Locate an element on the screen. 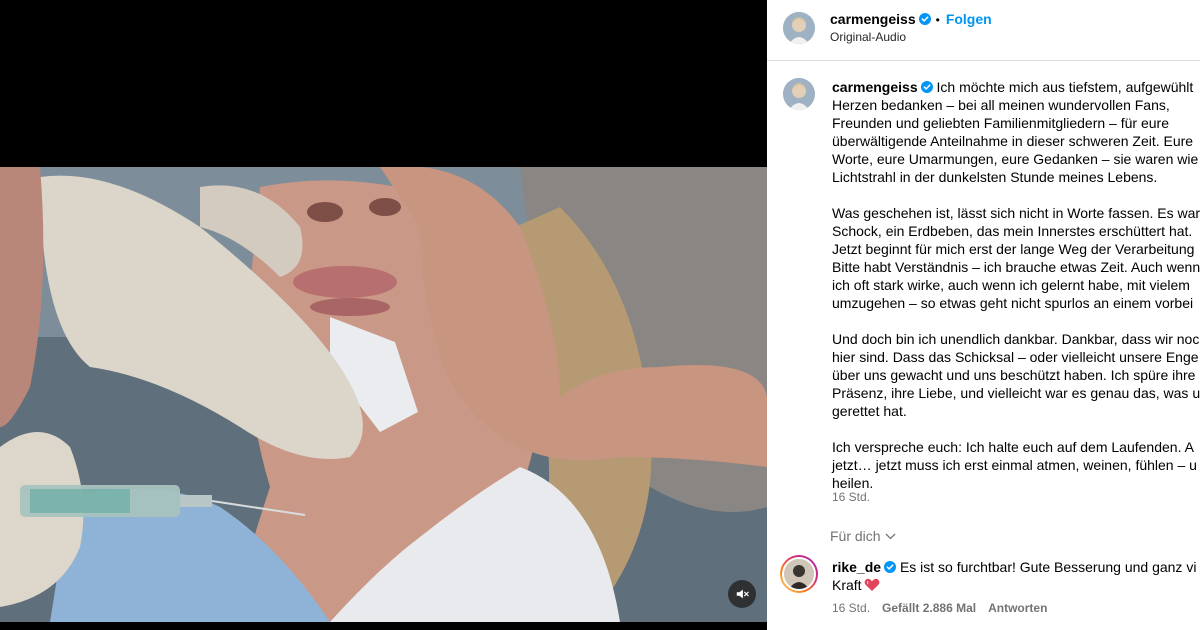 The image size is (1200, 630). post-header: carmengeiss • Folgen Original-Audio is located at coordinates (983, 30).